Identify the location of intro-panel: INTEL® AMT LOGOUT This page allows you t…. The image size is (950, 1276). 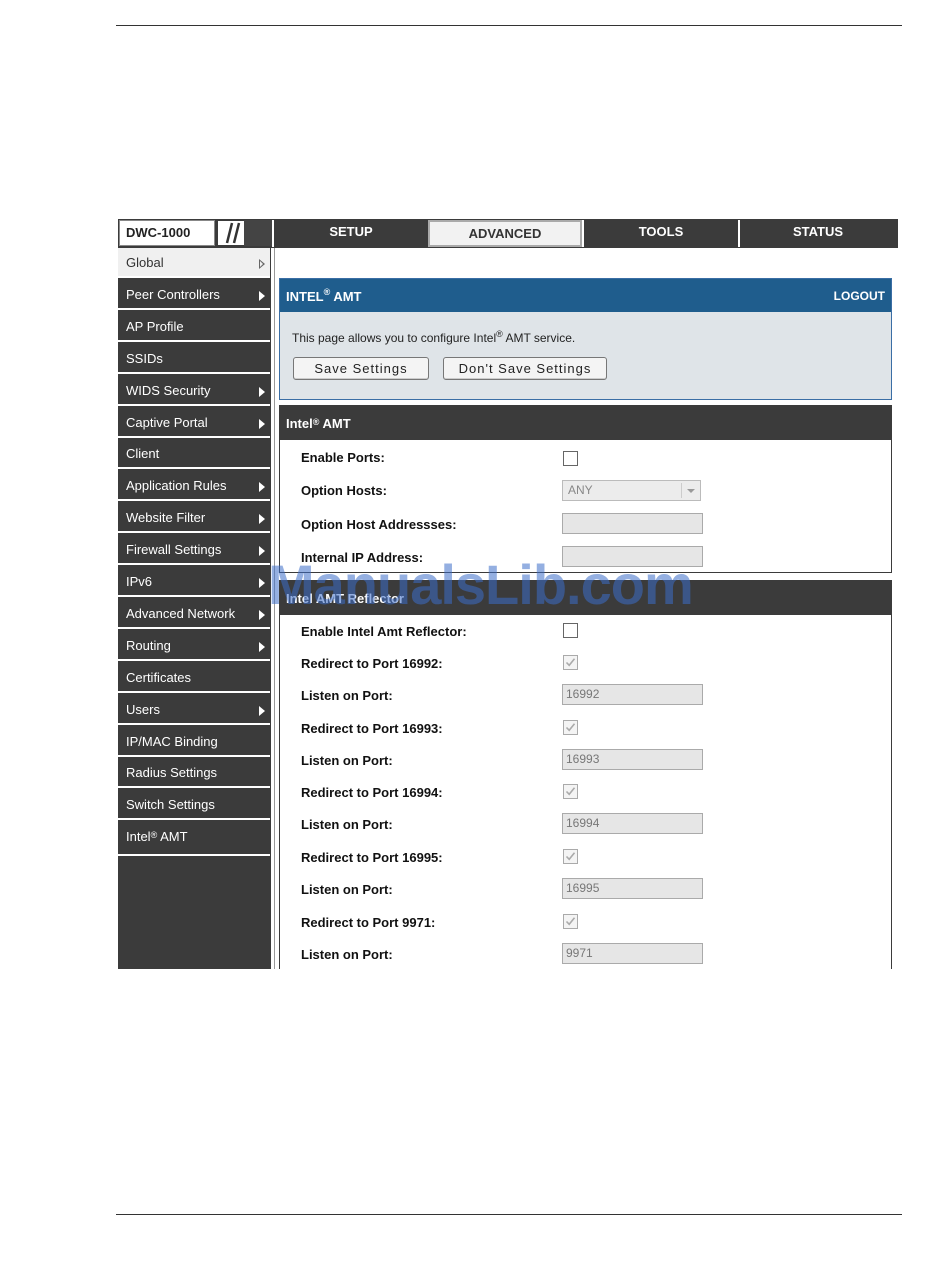
(585, 339).